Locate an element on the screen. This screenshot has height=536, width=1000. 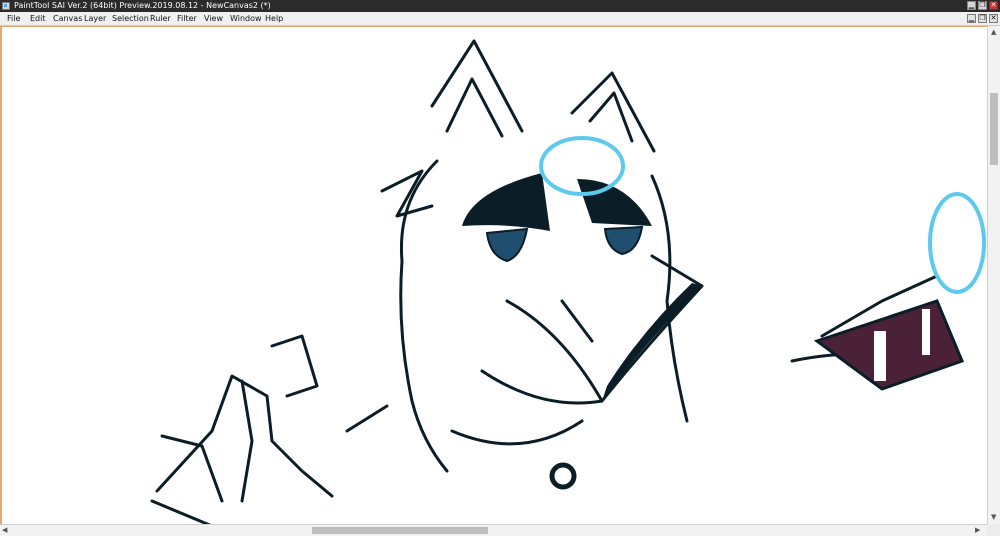
snout-line is located at coordinates (542, 387).